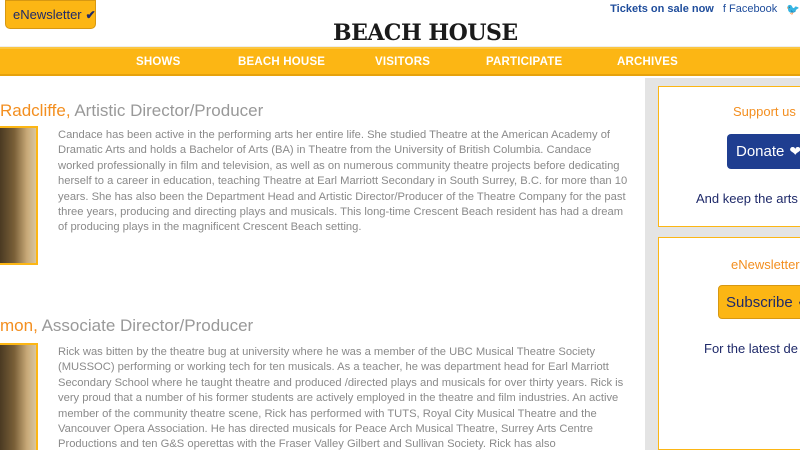 The width and height of the screenshot is (800, 450). I want to click on nav-item-visitors: VISITORS, so click(402, 62).